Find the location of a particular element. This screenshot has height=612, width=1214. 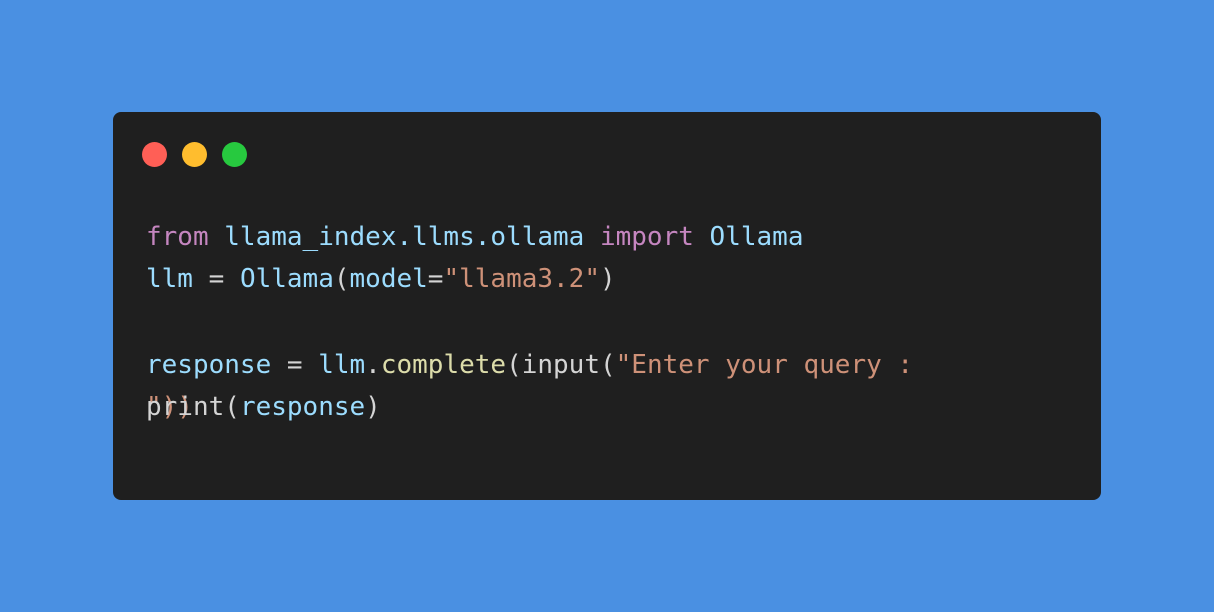

close-dot-icon is located at coordinates (154, 154).